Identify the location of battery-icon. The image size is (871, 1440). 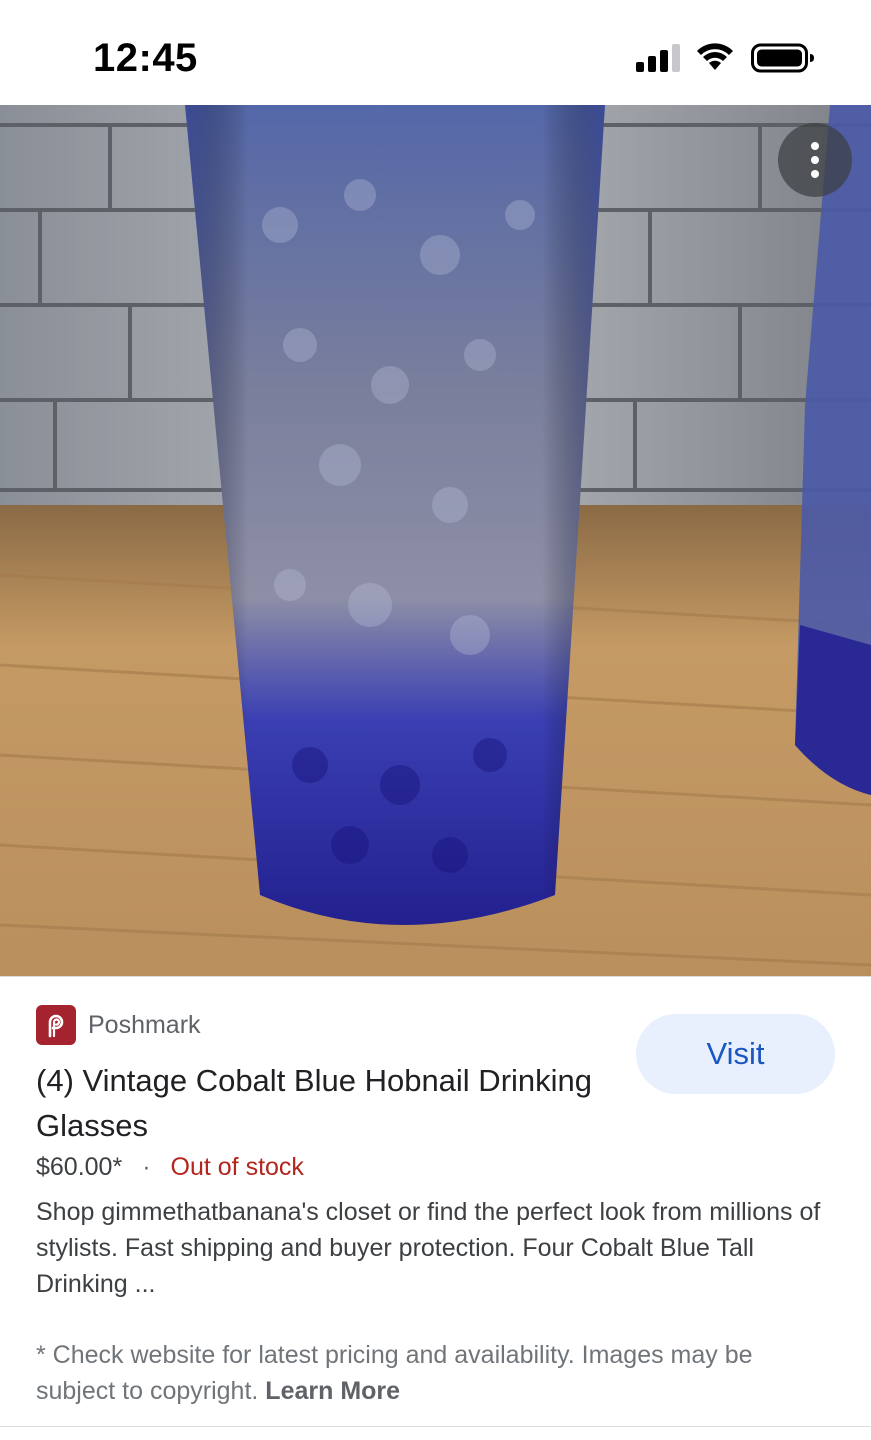
(782, 58).